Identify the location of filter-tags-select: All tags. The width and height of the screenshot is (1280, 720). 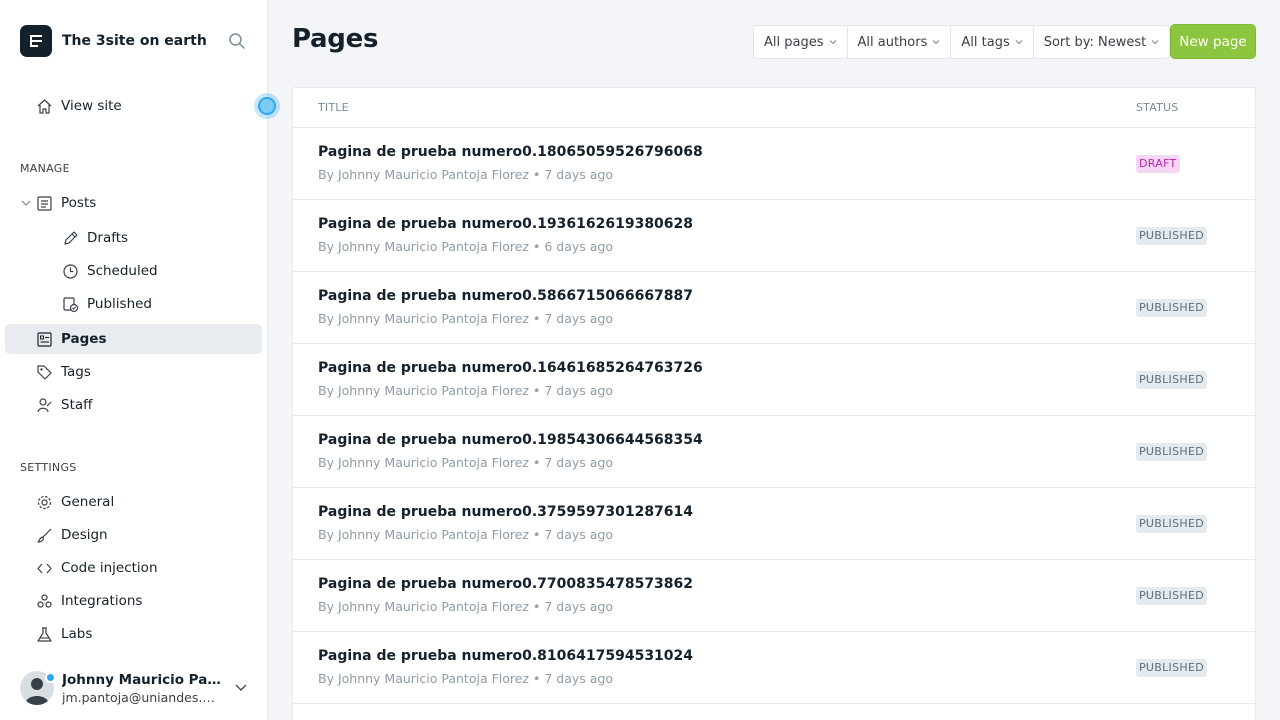
(992, 42).